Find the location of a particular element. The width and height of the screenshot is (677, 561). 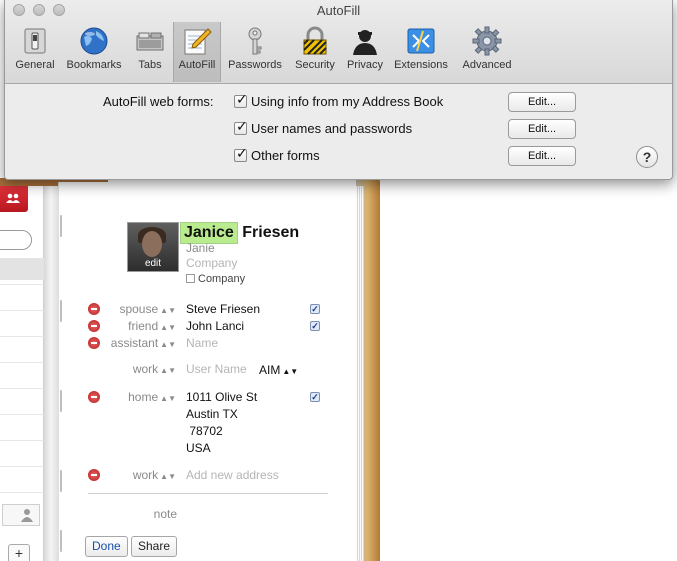

add-contact-button: + is located at coordinates (19, 552).